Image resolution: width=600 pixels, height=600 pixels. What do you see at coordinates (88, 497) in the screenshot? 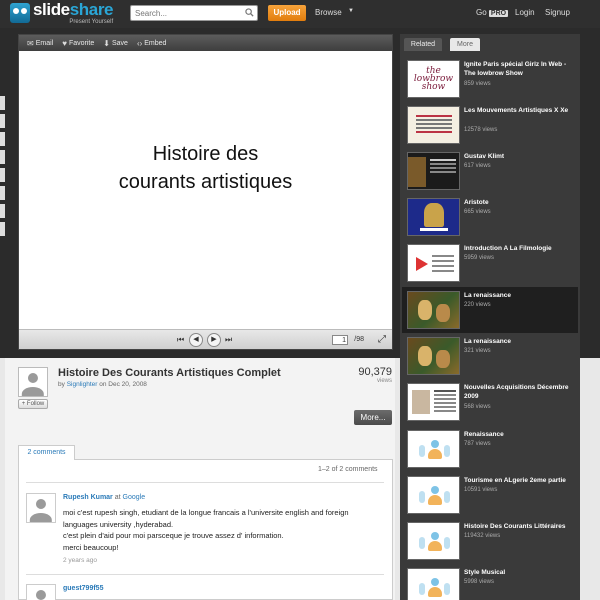
I see `comment-author-link: Rupesh Kumar` at bounding box center [88, 497].